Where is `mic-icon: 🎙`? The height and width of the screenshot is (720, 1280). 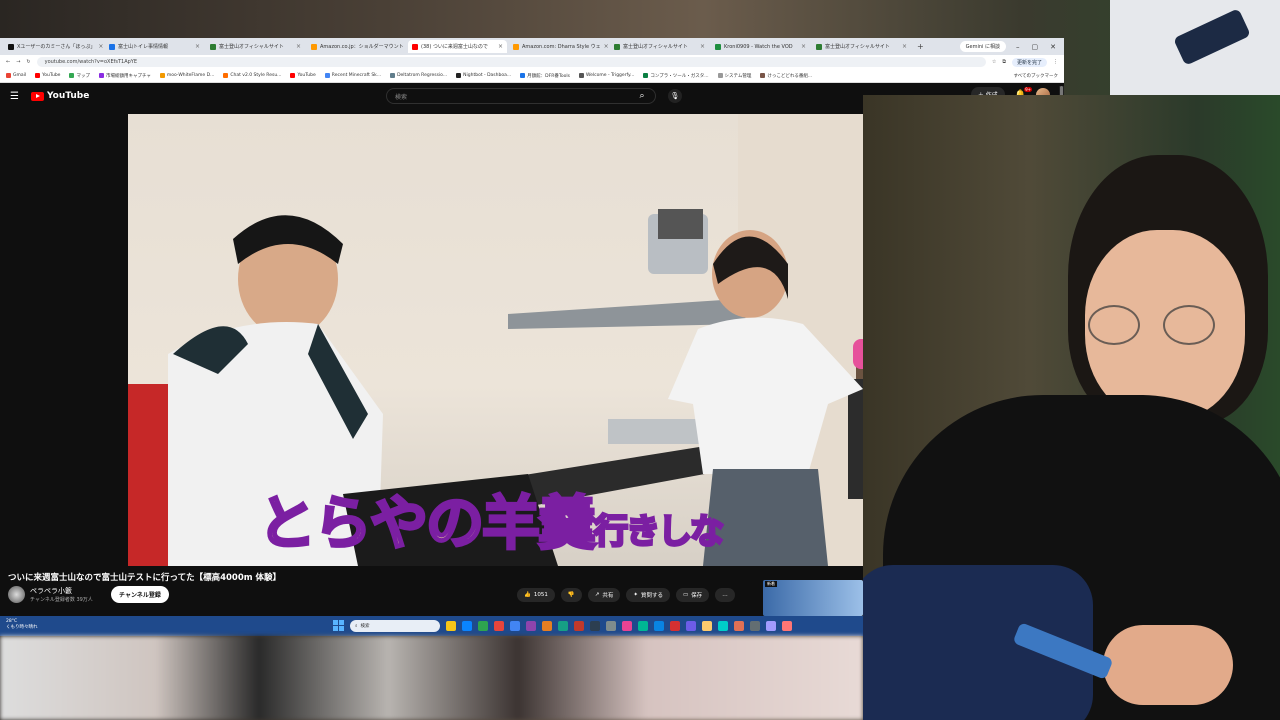 mic-icon: 🎙 is located at coordinates (675, 96).